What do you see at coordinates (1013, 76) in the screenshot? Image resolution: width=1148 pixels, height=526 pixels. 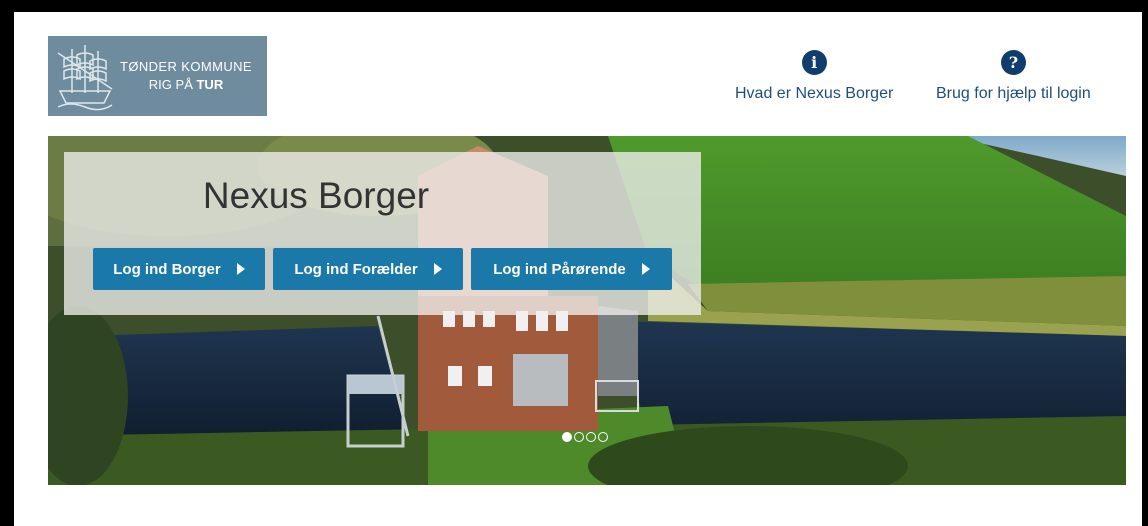 I see `login-help-link: ? Brug for hjælp til login` at bounding box center [1013, 76].